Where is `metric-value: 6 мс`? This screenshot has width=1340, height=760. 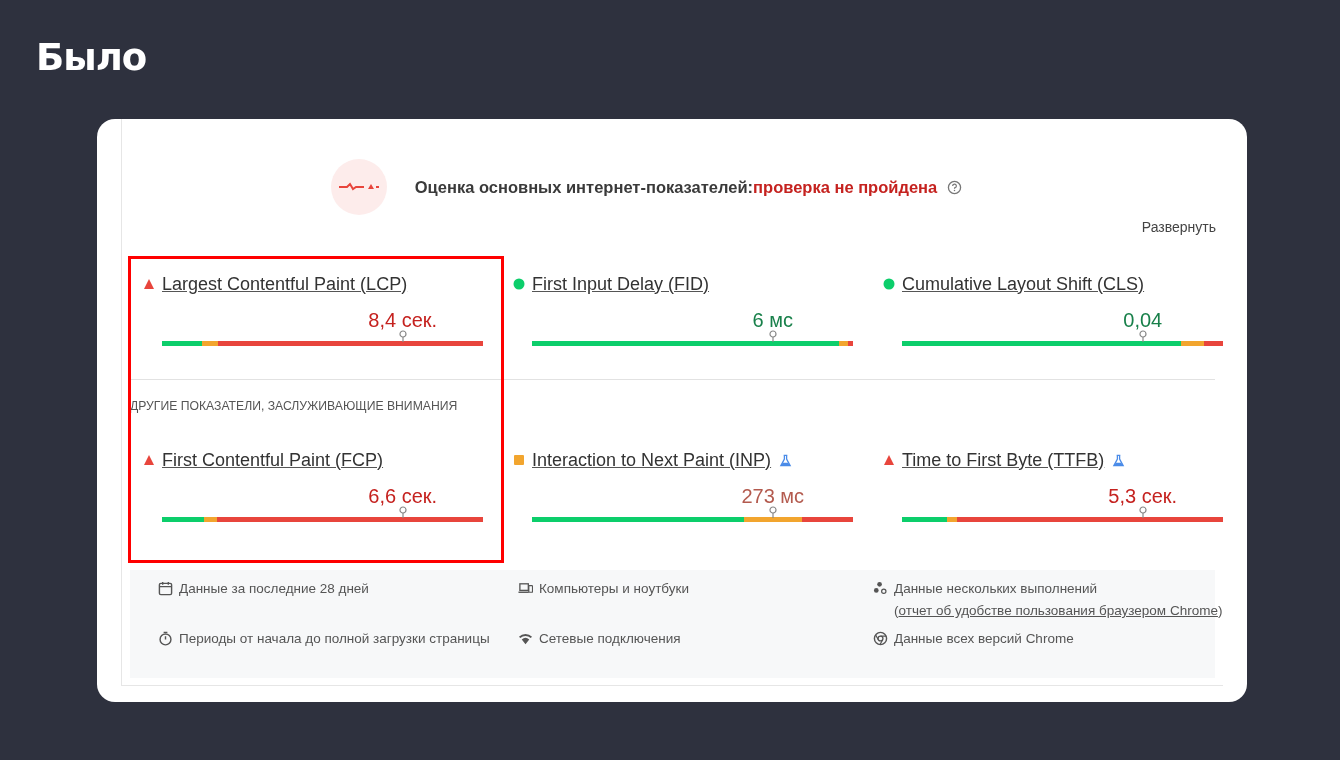
metric-value: 6 мс is located at coordinates (772, 320).